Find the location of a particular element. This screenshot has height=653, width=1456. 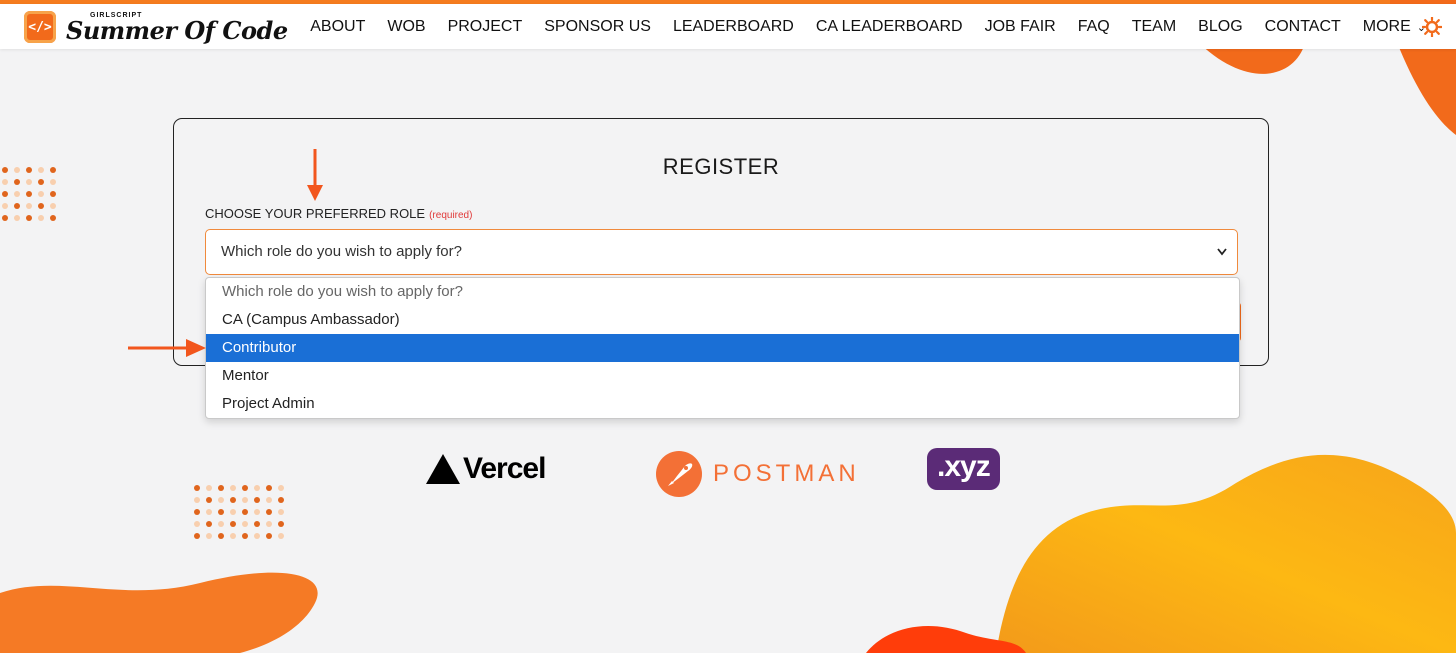

bottom-left-blob is located at coordinates (159, 612).